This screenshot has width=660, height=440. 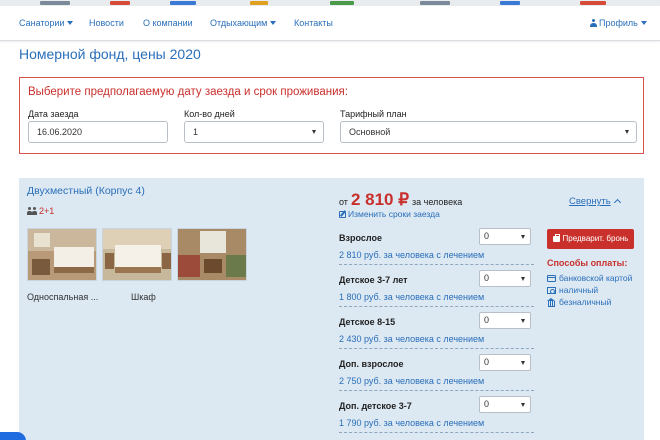 What do you see at coordinates (412, 423) in the screenshot?
I see `guest-price: 1 790 руб. за человека с лечением` at bounding box center [412, 423].